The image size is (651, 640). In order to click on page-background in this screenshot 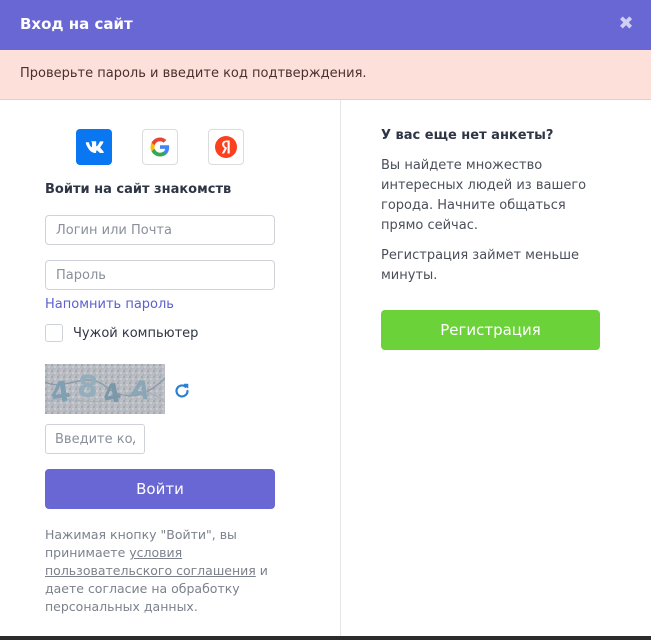, I will do `click(325, 638)`.